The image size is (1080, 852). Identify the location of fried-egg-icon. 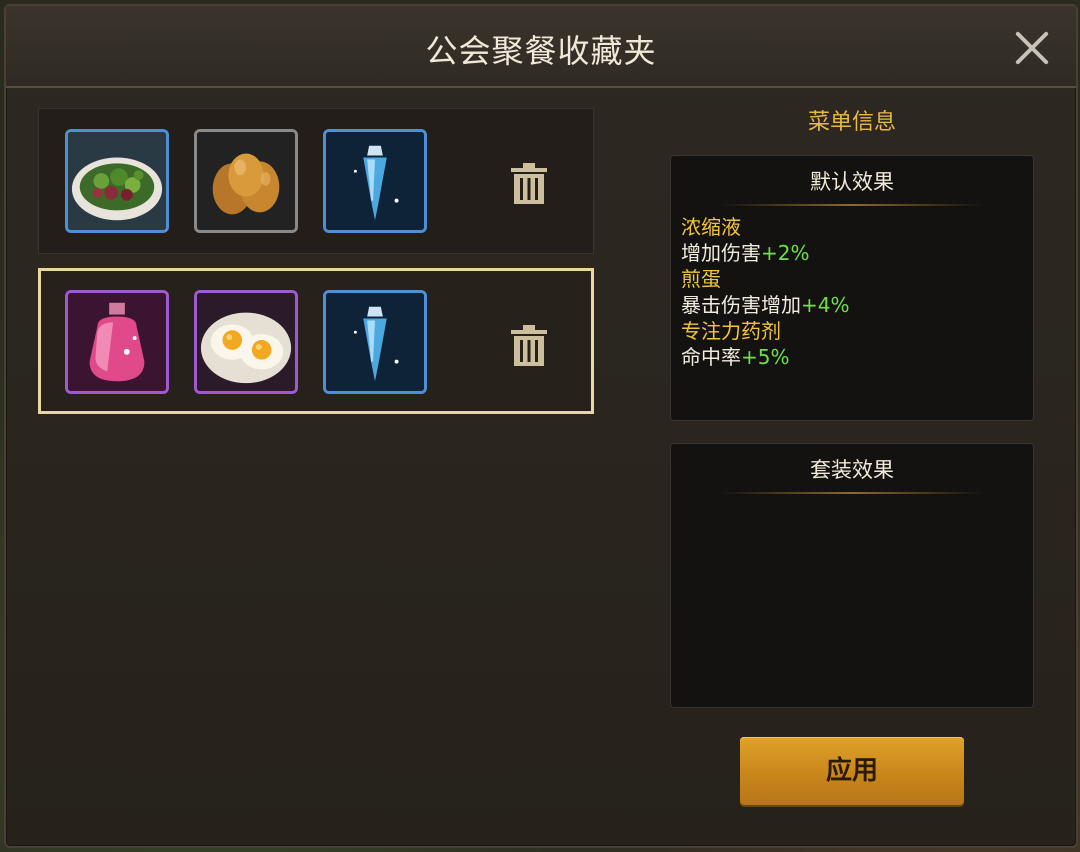
(246, 342).